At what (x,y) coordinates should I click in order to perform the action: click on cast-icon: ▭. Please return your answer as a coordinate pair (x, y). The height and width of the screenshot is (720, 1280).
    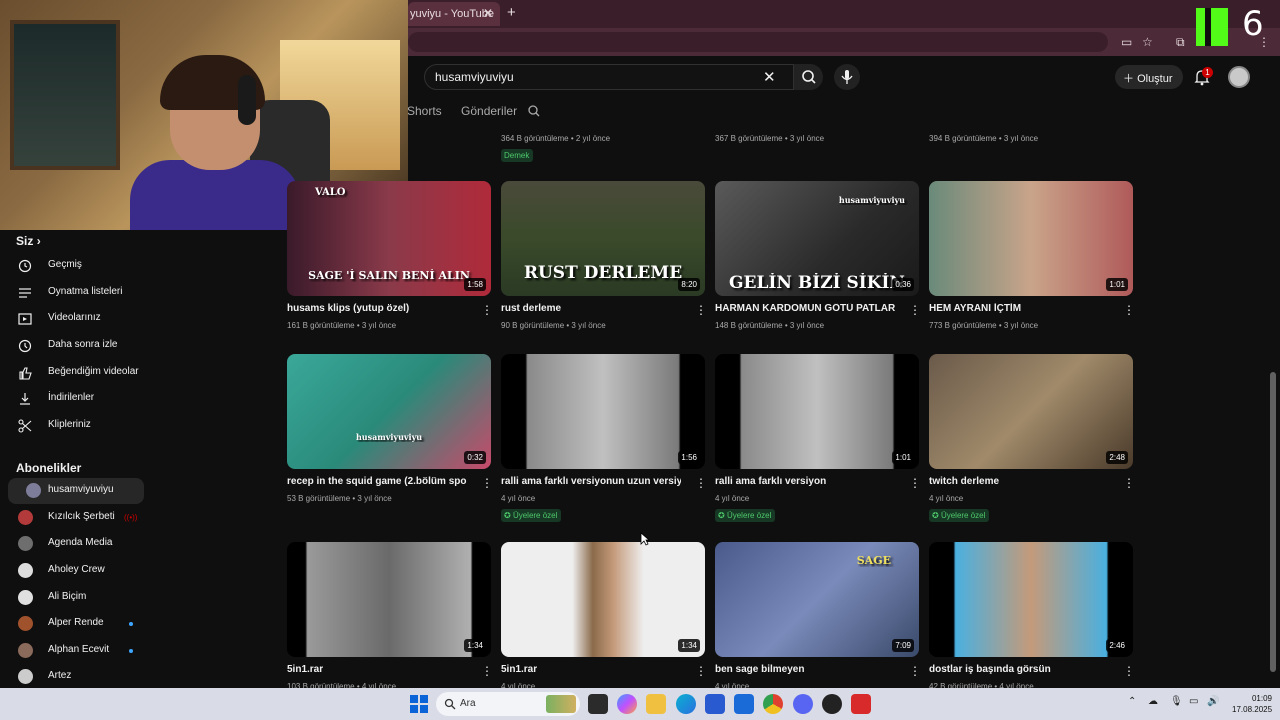
    Looking at the image, I should click on (1126, 42).